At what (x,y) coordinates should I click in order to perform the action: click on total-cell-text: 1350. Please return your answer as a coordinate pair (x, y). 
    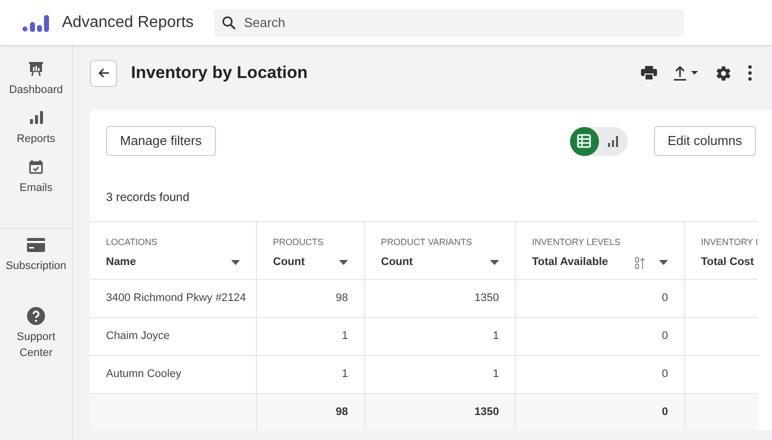
    Looking at the image, I should click on (486, 412).